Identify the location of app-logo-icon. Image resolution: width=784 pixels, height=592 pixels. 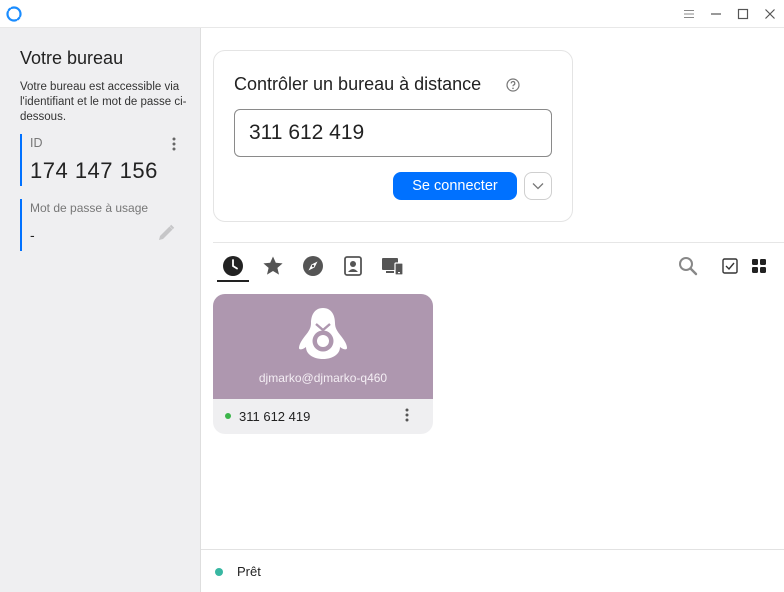
(14, 14).